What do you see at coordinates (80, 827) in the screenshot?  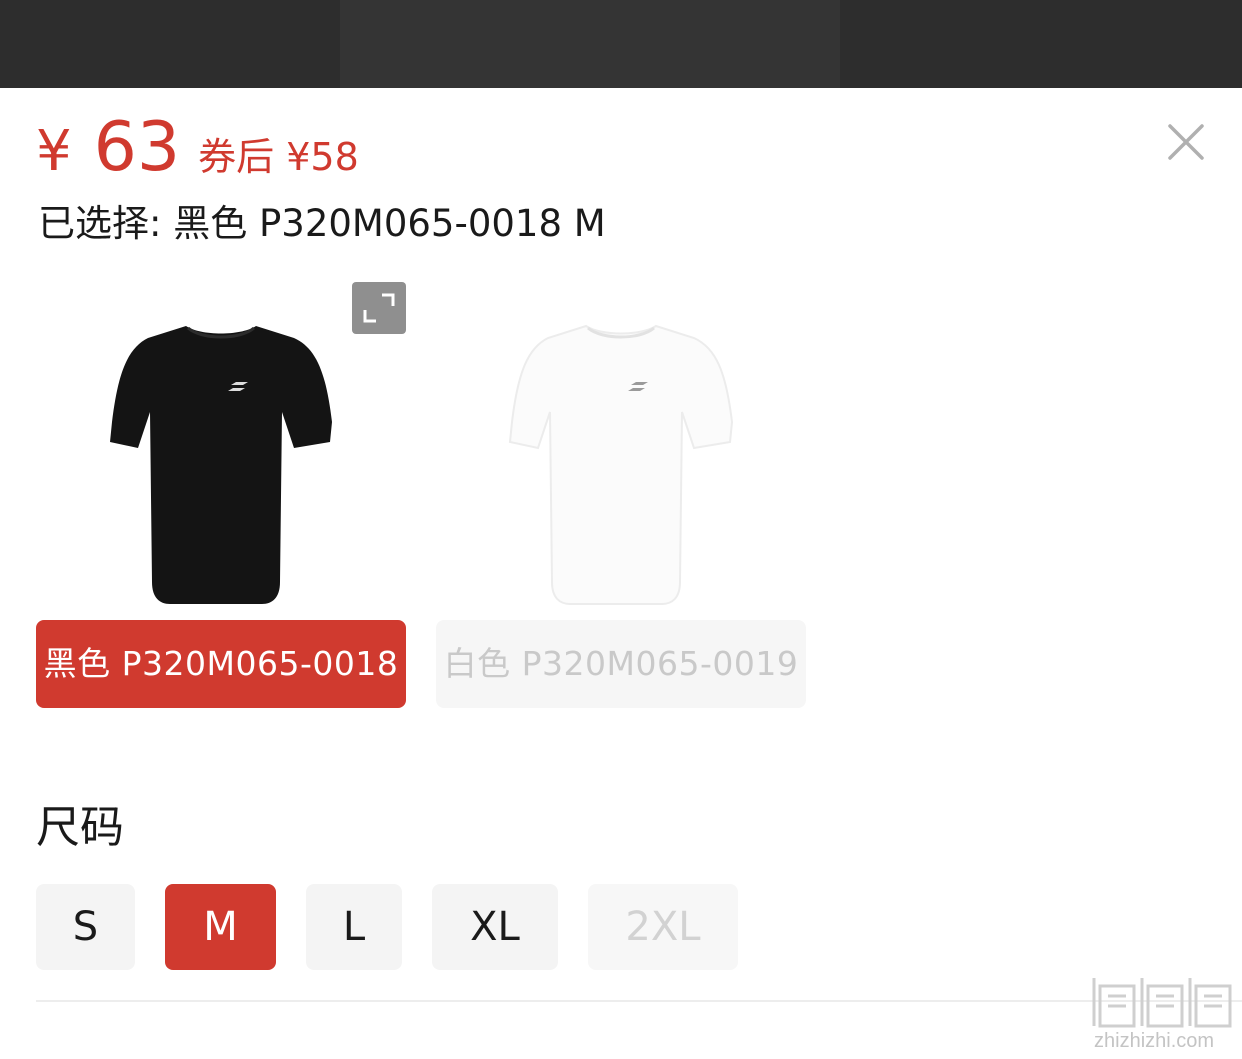 I see `size-section-title: 尺码` at bounding box center [80, 827].